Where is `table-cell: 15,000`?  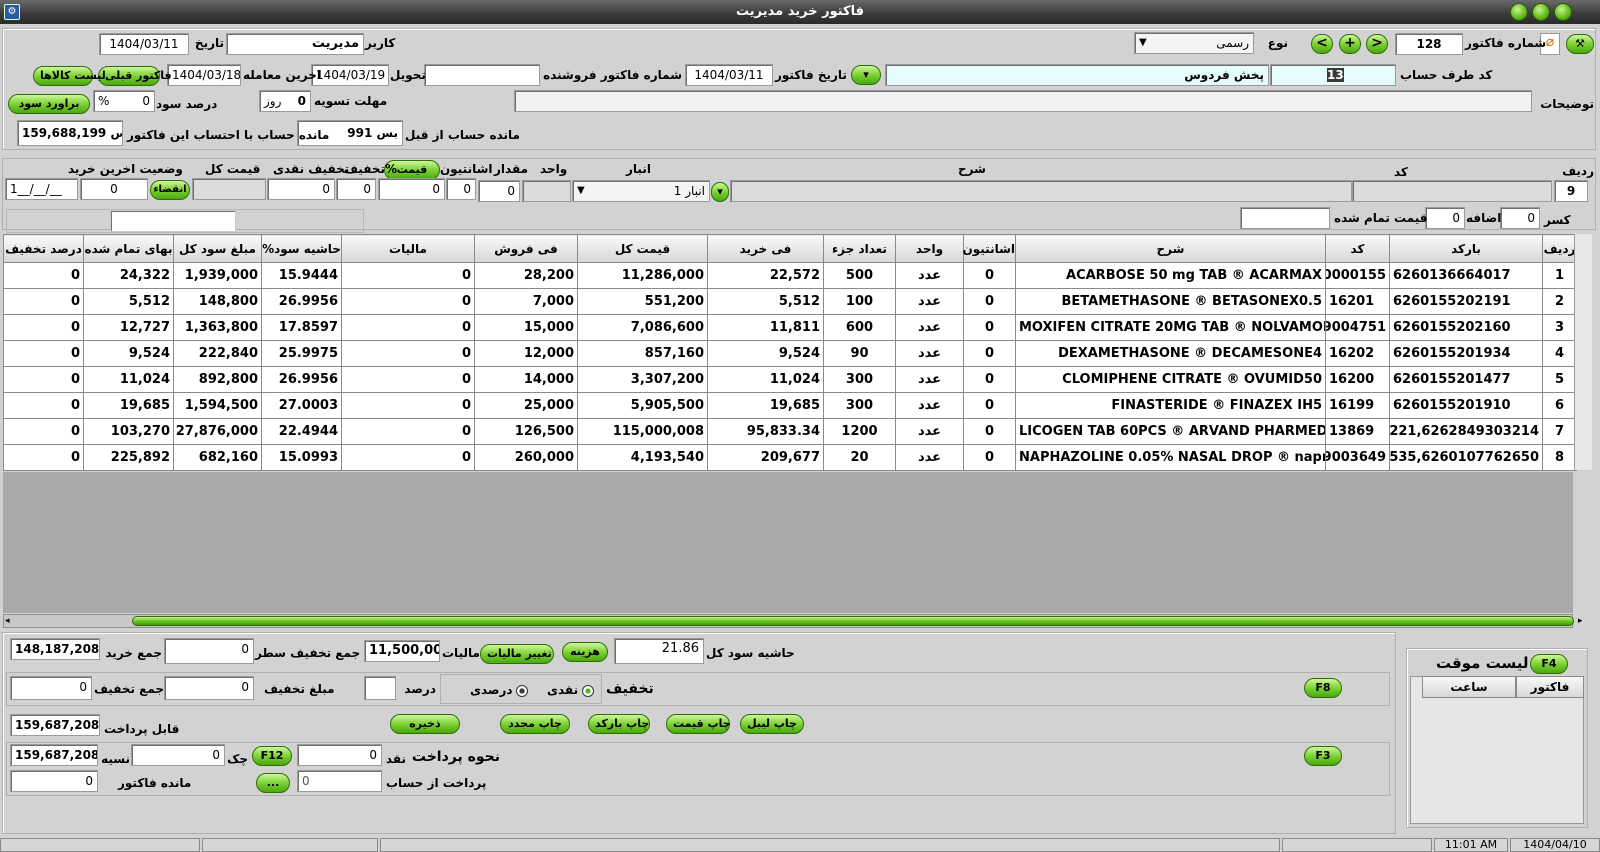 table-cell: 15,000 is located at coordinates (526, 327).